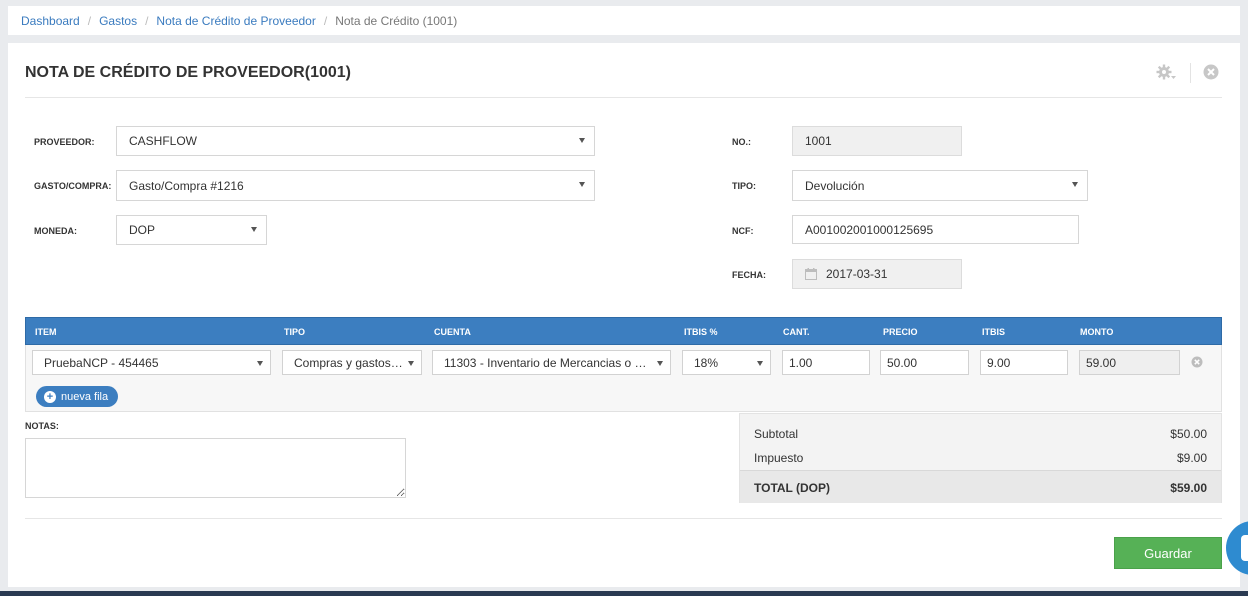 This screenshot has height=596, width=1248. Describe the element at coordinates (940, 185) in the screenshot. I see `tipo-select: Devolución` at that location.